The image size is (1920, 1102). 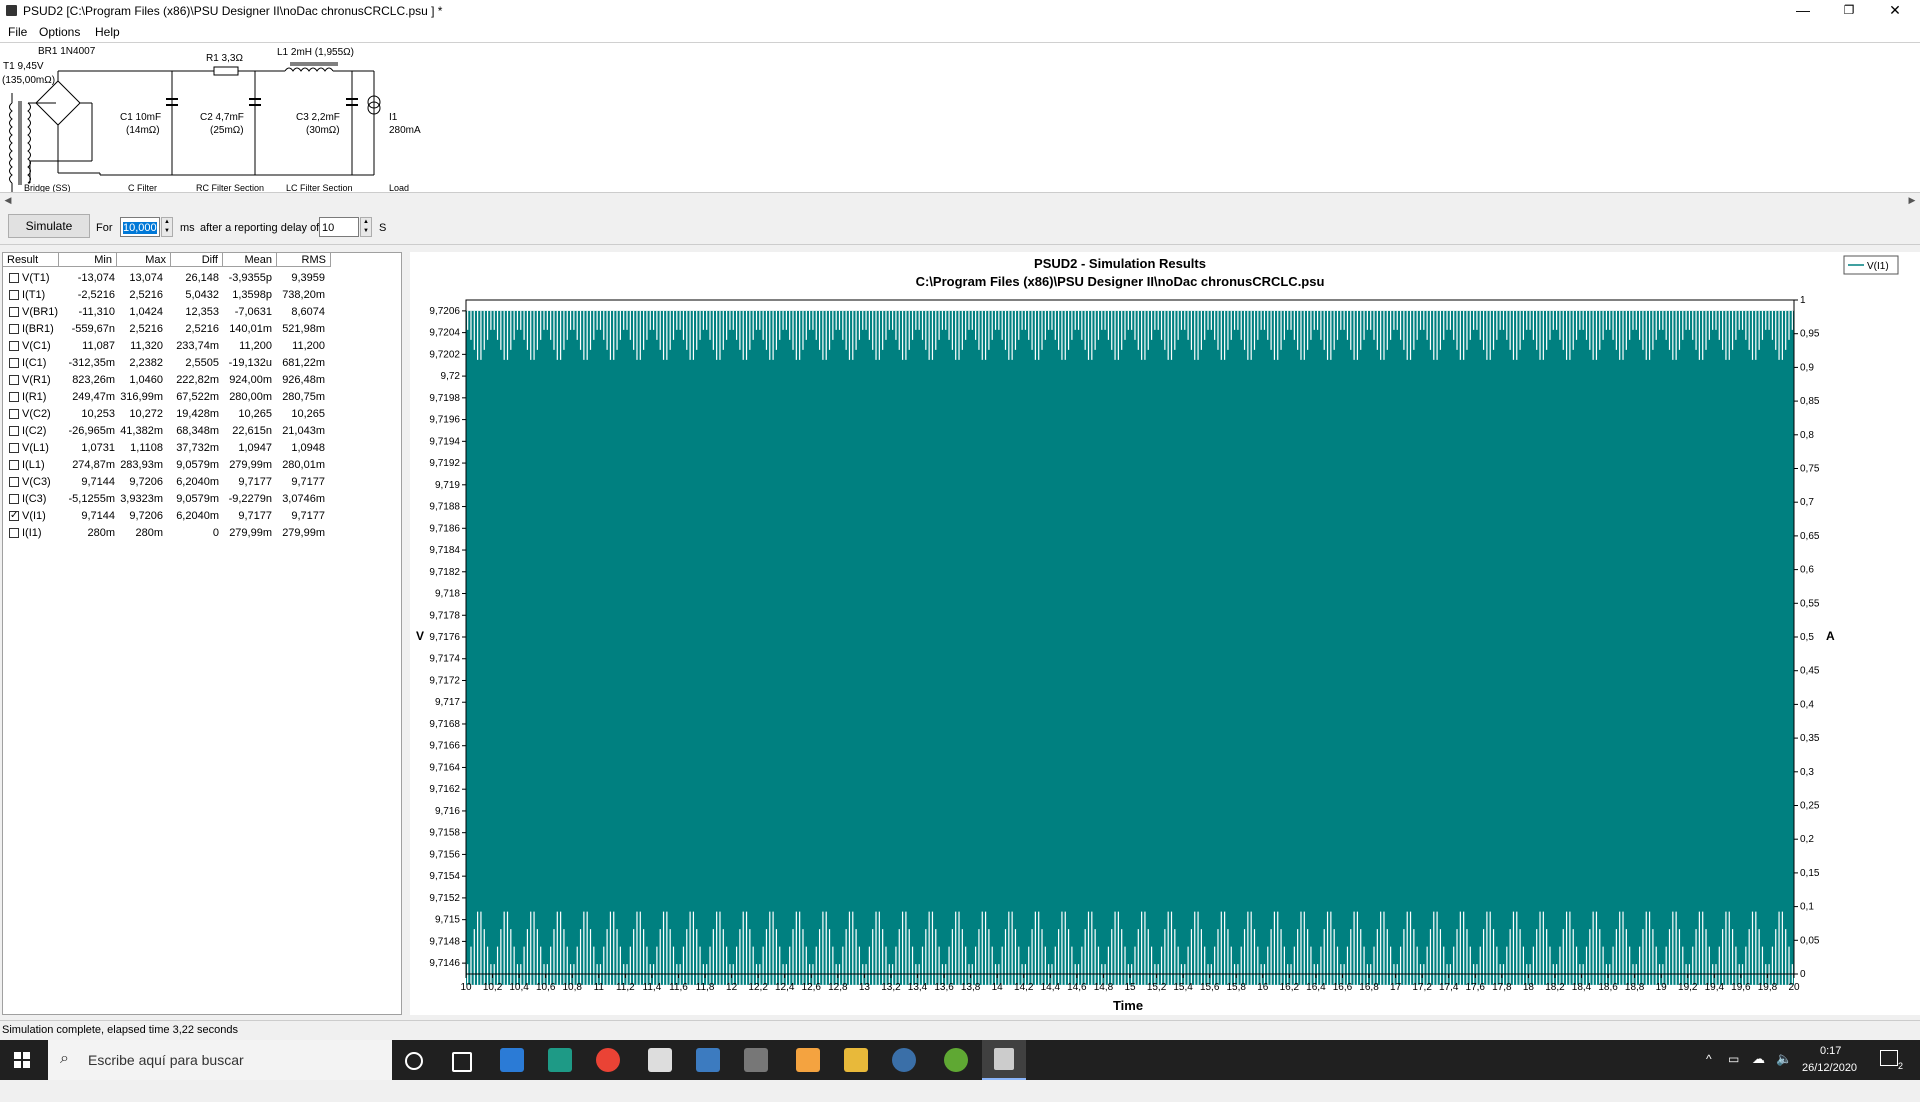 I want to click on utility-app-icon, so click(x=904, y=1060).